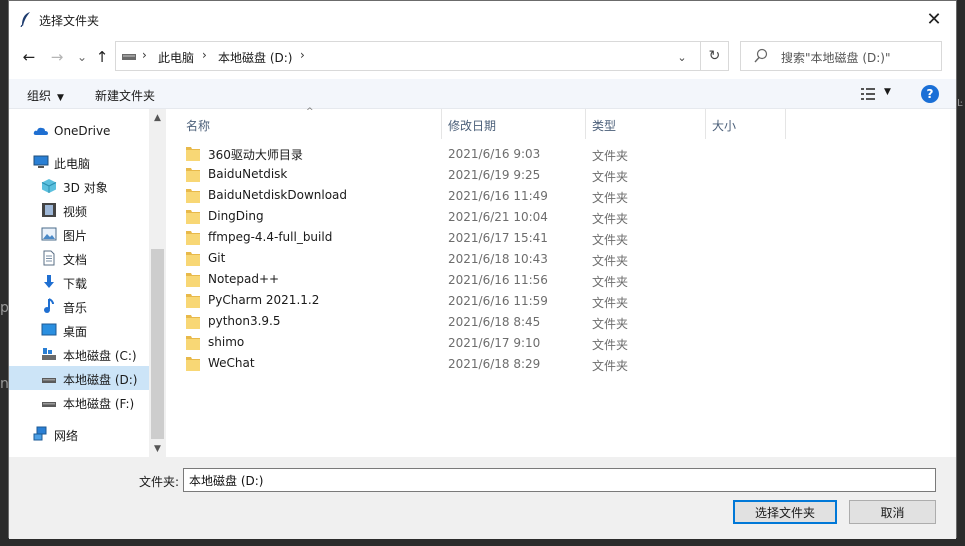  Describe the element at coordinates (79, 258) in the screenshot. I see `sidebar-item-documents: 文档` at that location.